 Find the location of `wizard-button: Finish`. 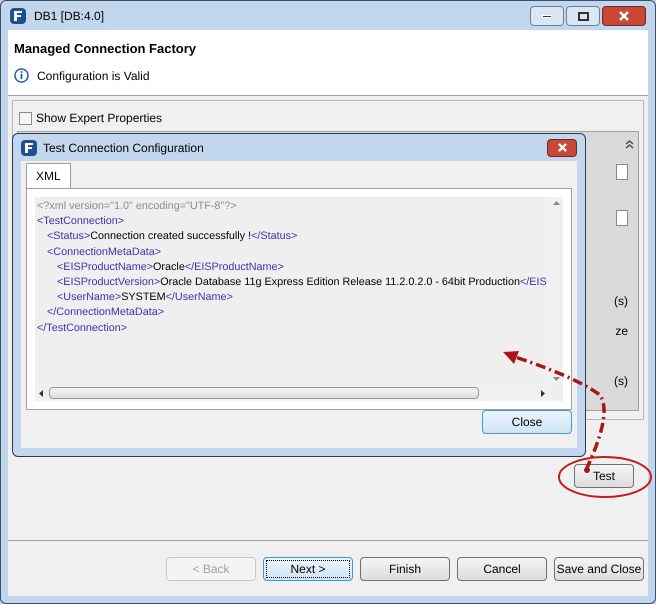

wizard-button: Finish is located at coordinates (405, 568).